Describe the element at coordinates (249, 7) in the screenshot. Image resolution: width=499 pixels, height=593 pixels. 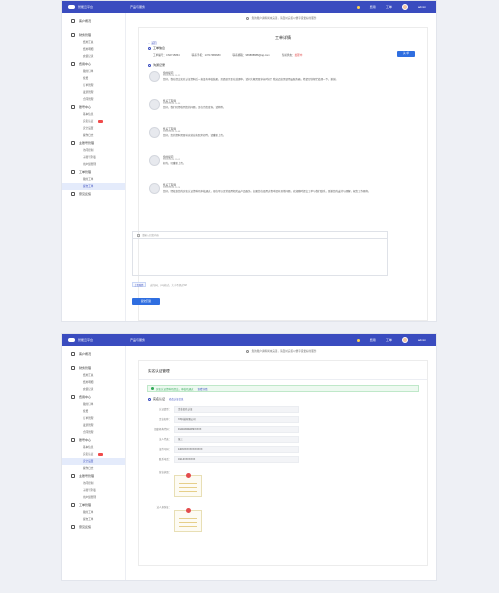
I see `top-bar: 智能云平台 产品与服务 费用 工单 admin` at that location.